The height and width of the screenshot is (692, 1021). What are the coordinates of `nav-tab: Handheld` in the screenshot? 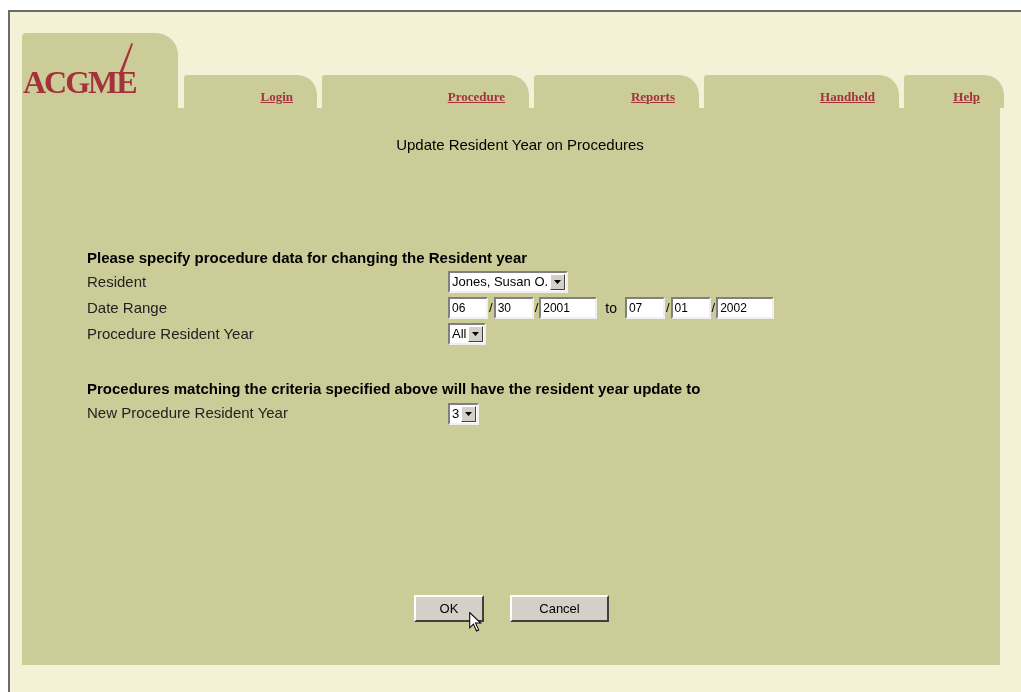 It's located at (801, 91).